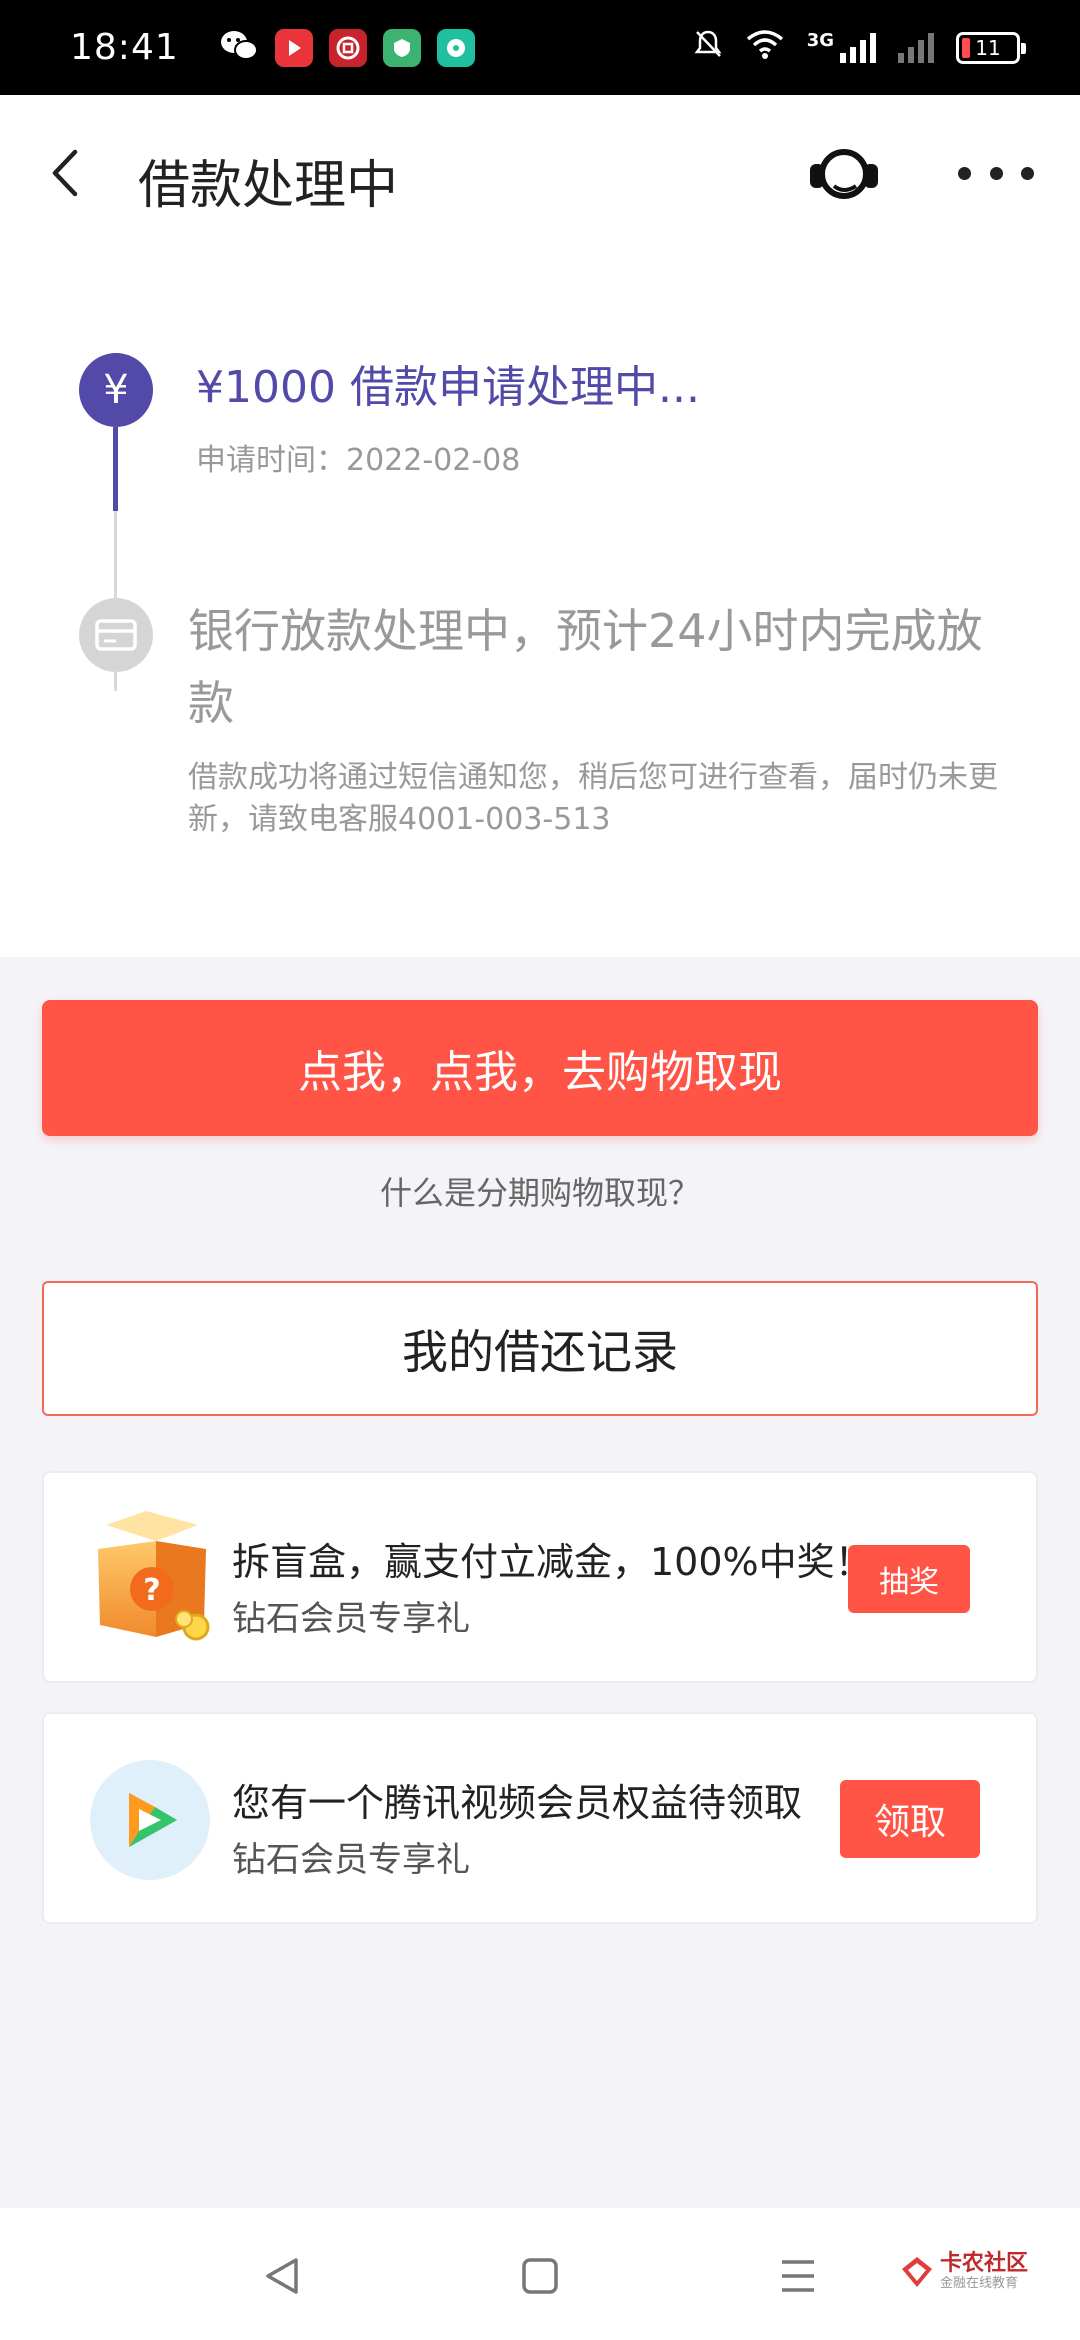 The height and width of the screenshot is (2340, 1080). Describe the element at coordinates (552, 1562) in the screenshot. I see `promo-title: 拆盲盒，赢支付立减金，100%中奖！` at that location.